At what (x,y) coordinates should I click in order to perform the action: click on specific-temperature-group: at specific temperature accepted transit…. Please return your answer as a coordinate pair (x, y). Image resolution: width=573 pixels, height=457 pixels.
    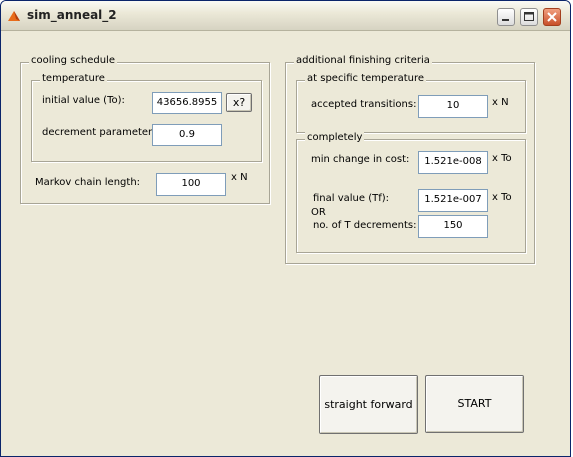
    Looking at the image, I should click on (411, 103).